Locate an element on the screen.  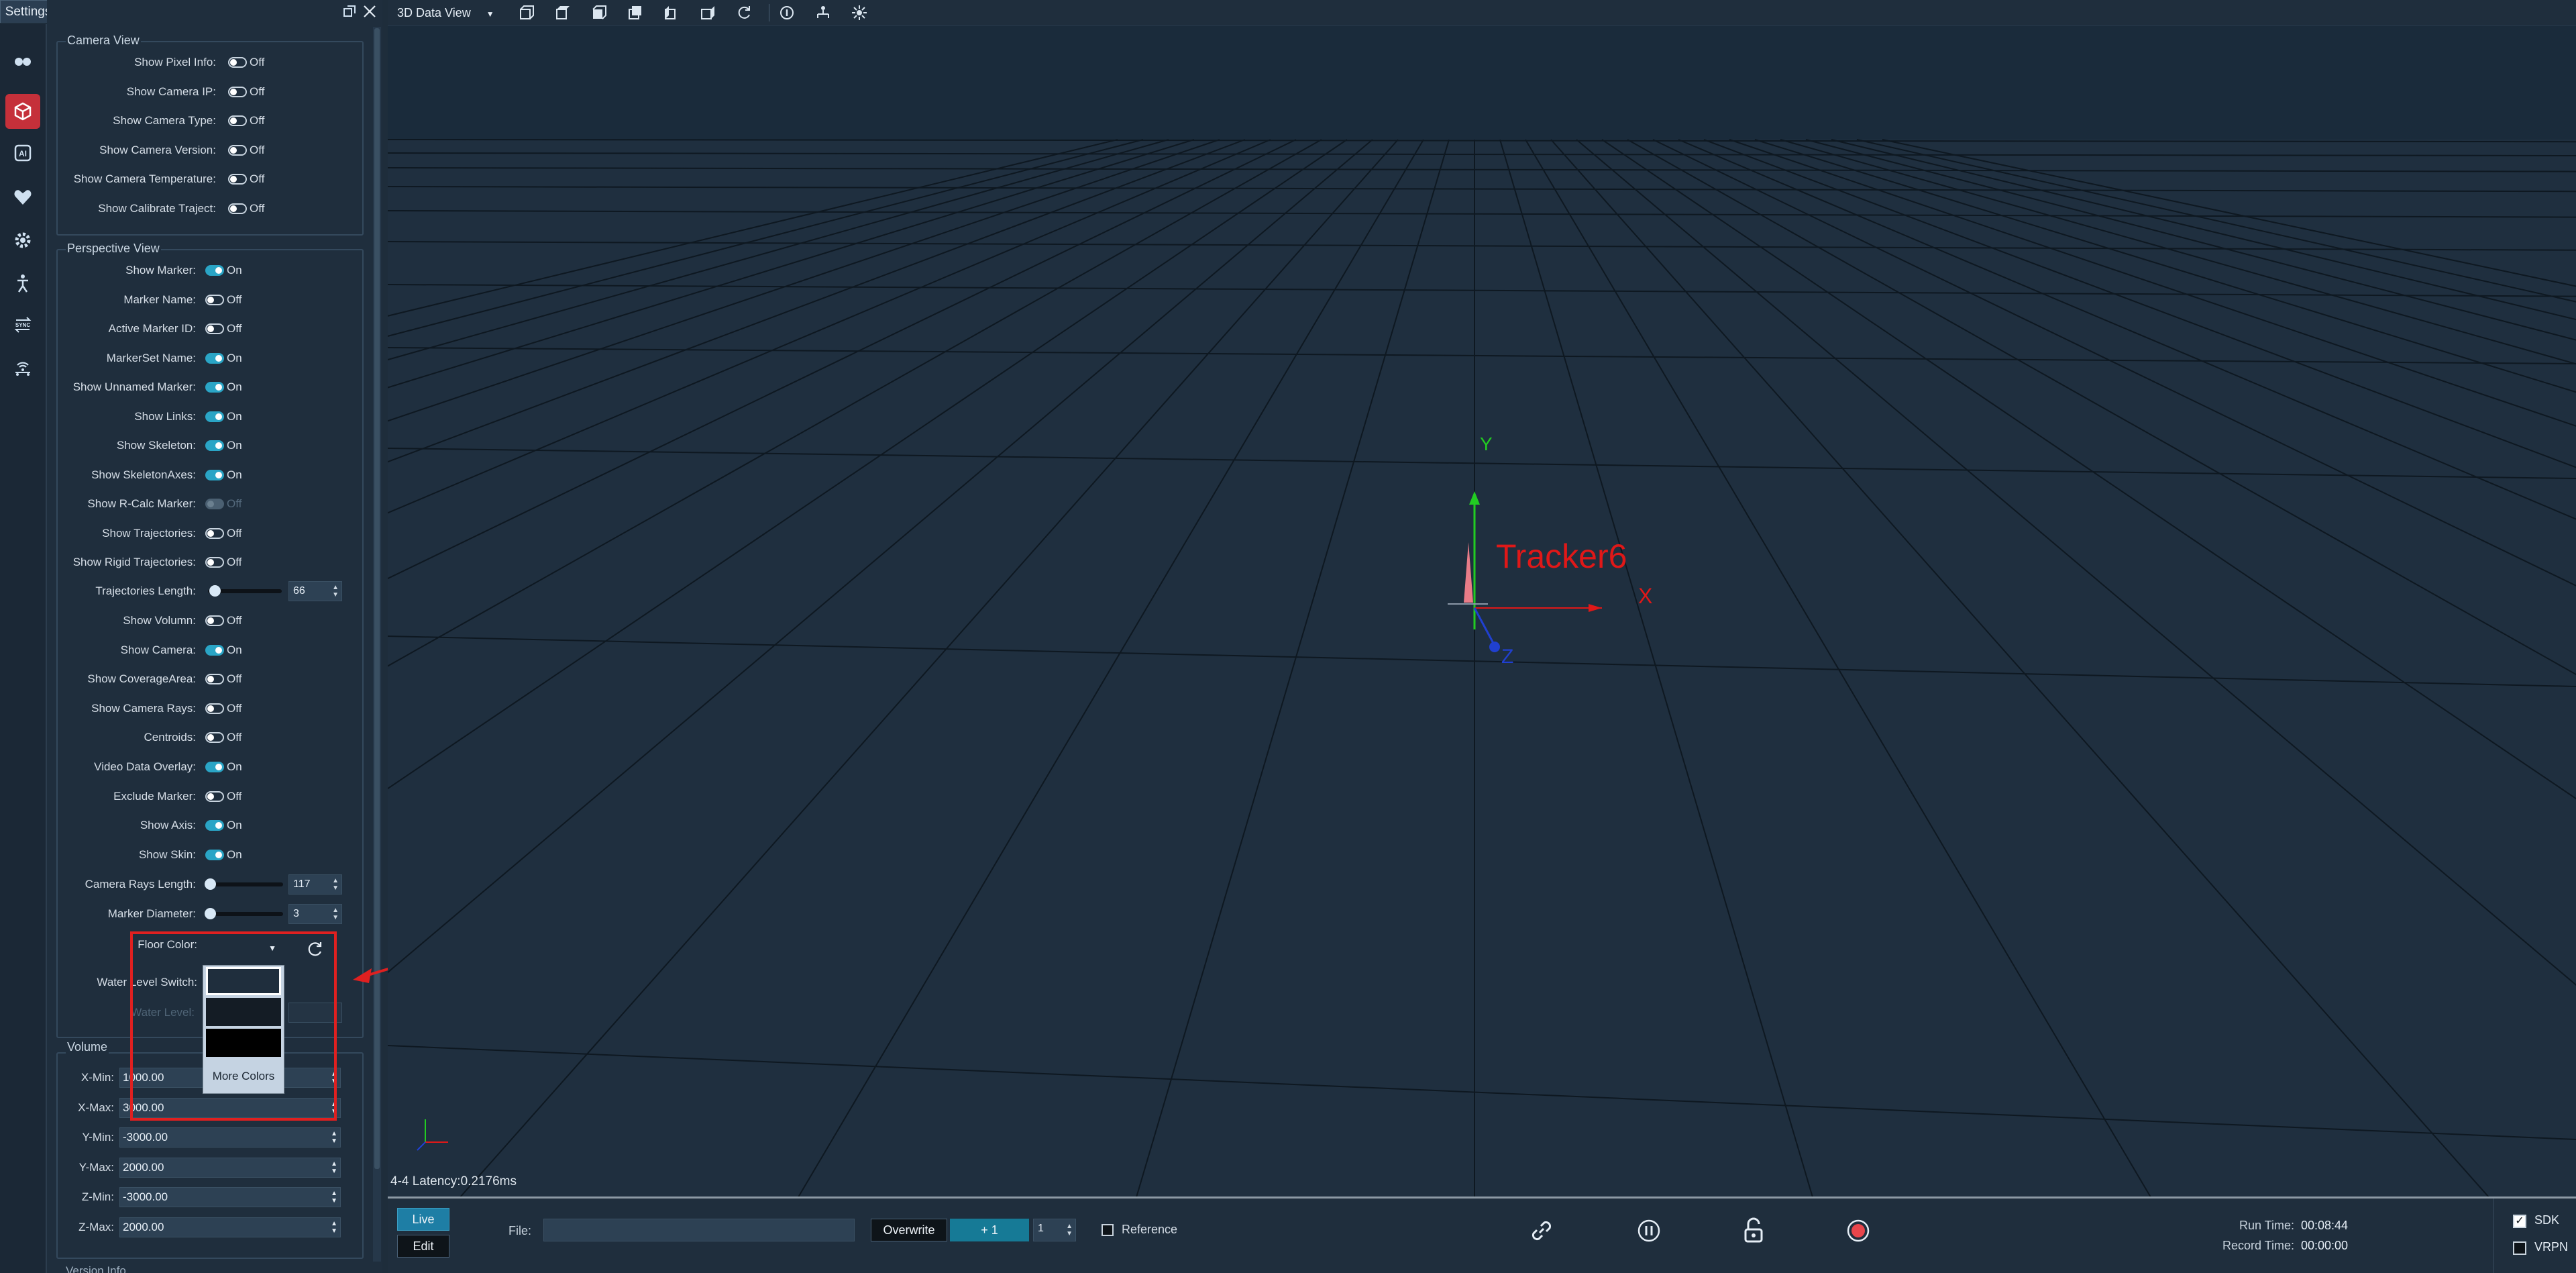
panel-scrollbar-thumb is located at coordinates (377, 598).